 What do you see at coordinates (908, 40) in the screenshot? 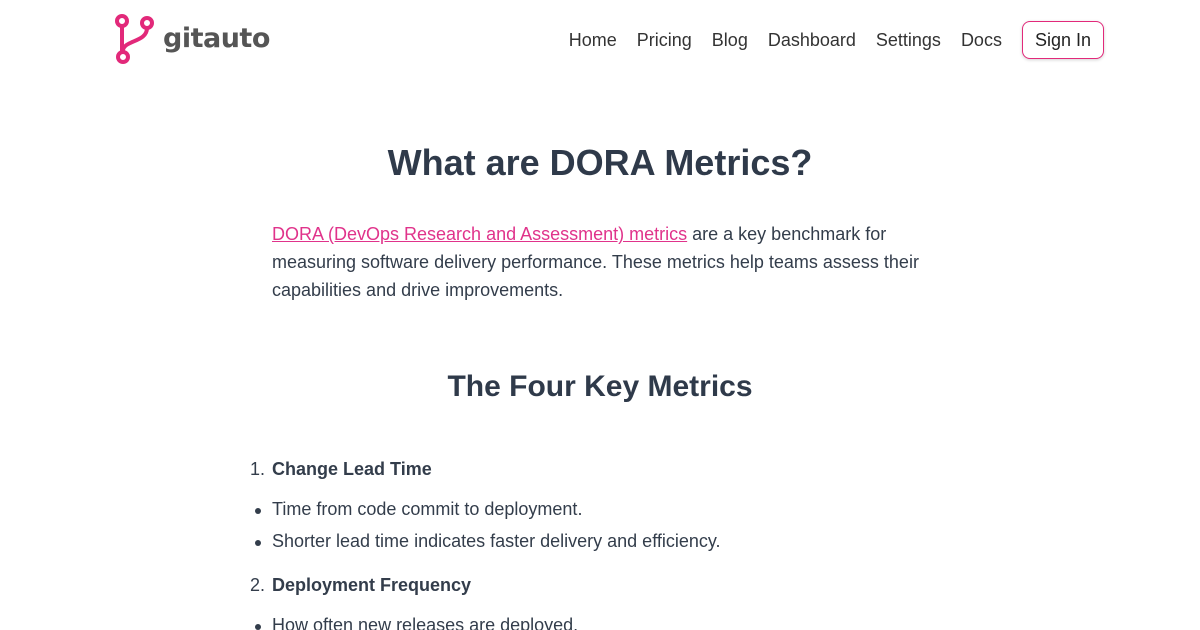
I see `nav-settings: Settings` at bounding box center [908, 40].